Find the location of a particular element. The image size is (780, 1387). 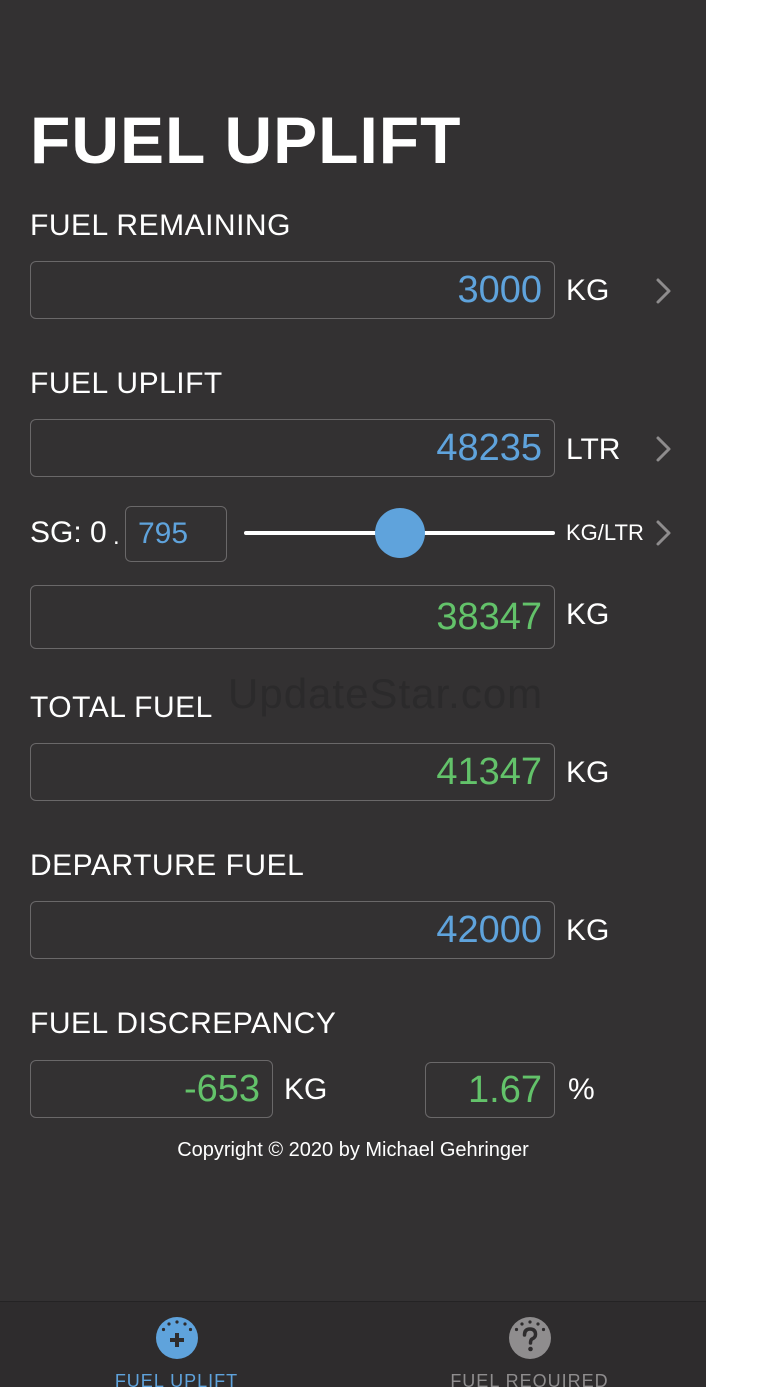

fuel-discrepancy-label: FUEL DISCREPANCY is located at coordinates (183, 1023).